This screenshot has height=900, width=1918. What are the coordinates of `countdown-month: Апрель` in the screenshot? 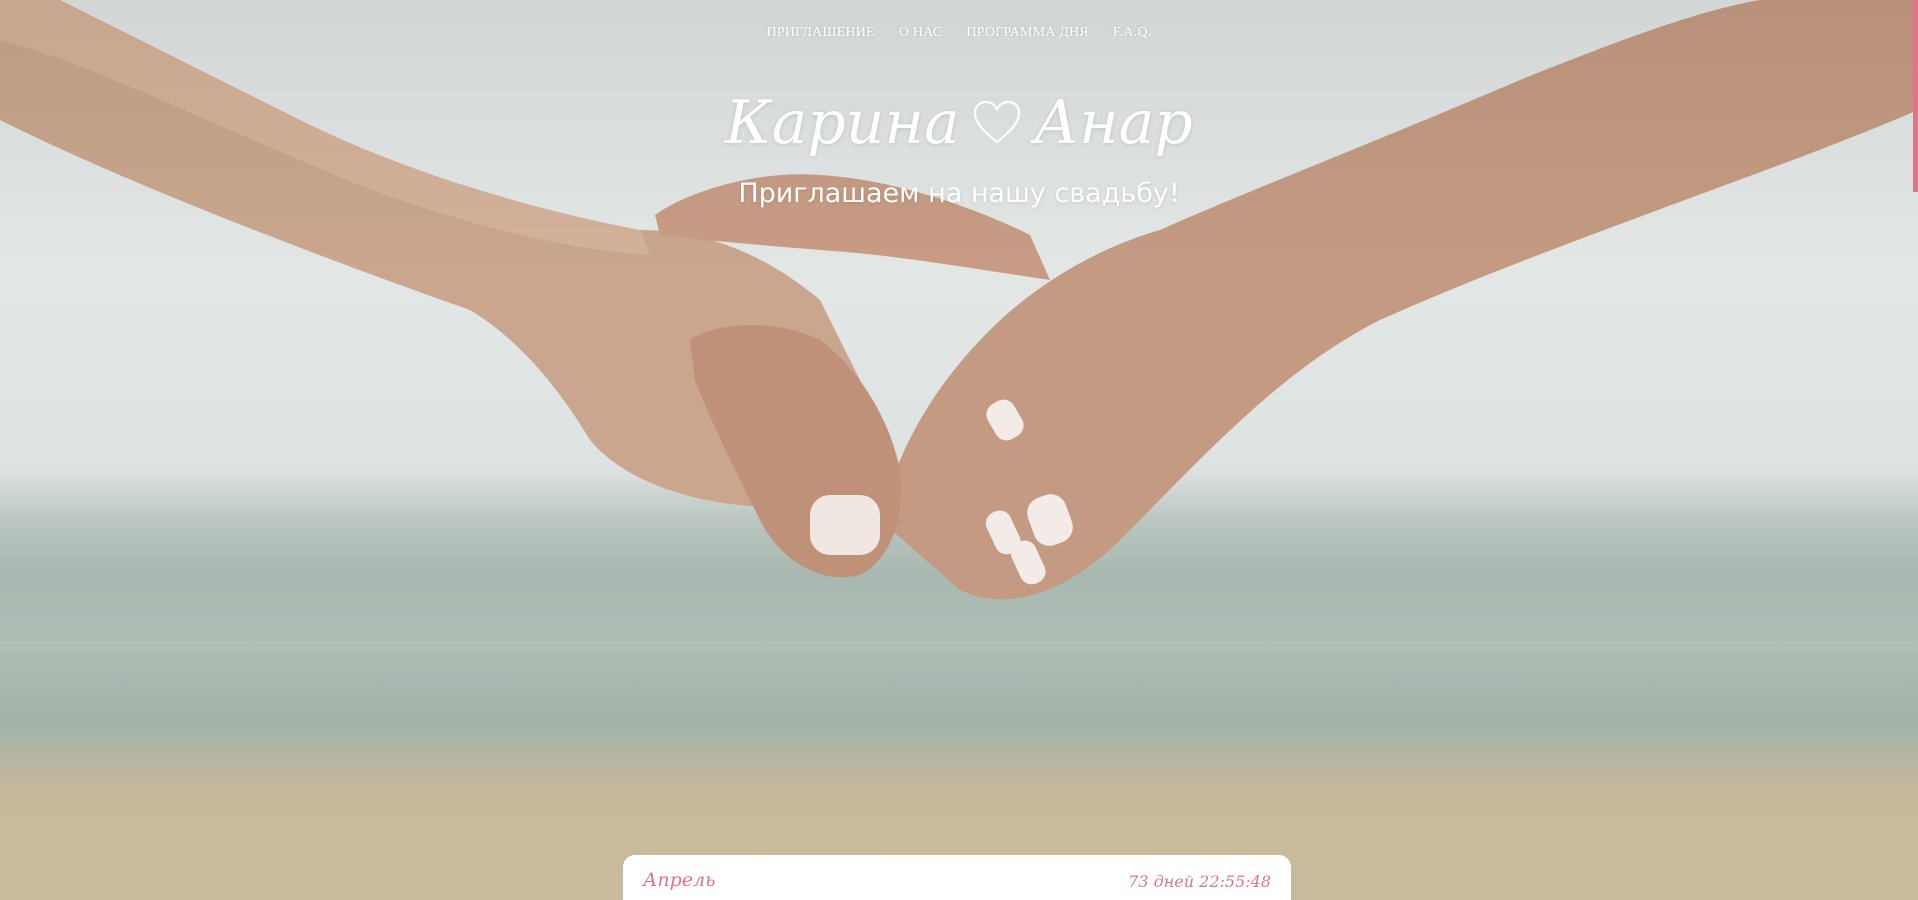 It's located at (679, 880).